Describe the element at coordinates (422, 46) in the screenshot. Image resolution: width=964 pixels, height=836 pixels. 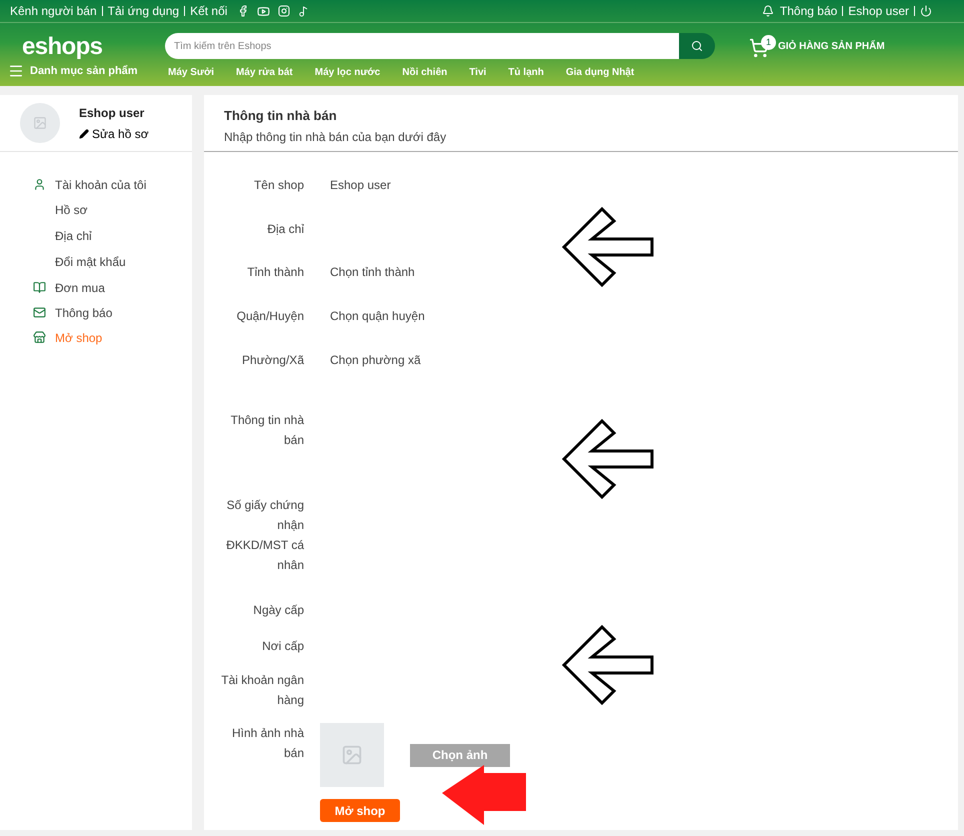
I see `search-field: Tìm kiếm trên Eshops` at that location.